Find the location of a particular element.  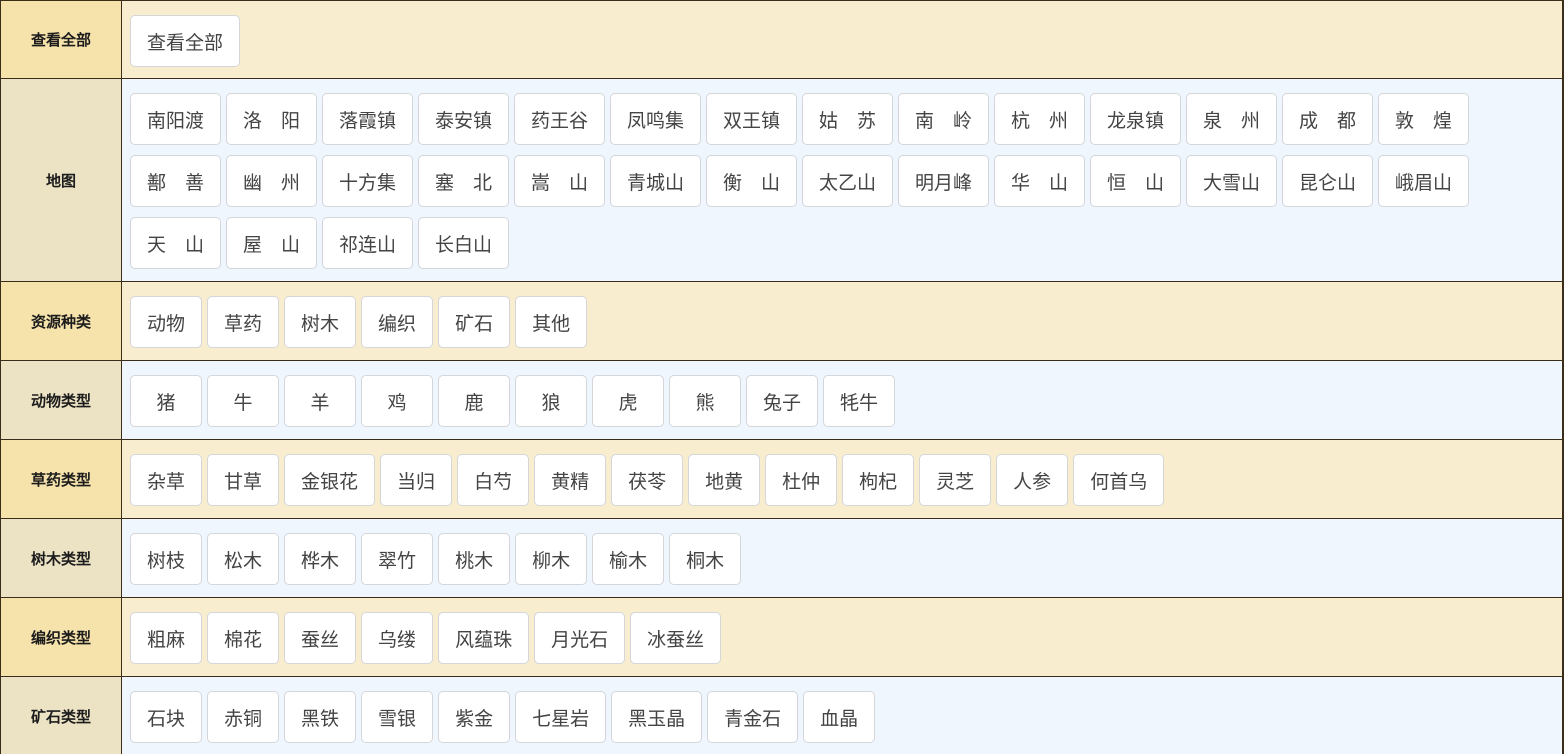

filter-option-button: 甘草 is located at coordinates (243, 480).